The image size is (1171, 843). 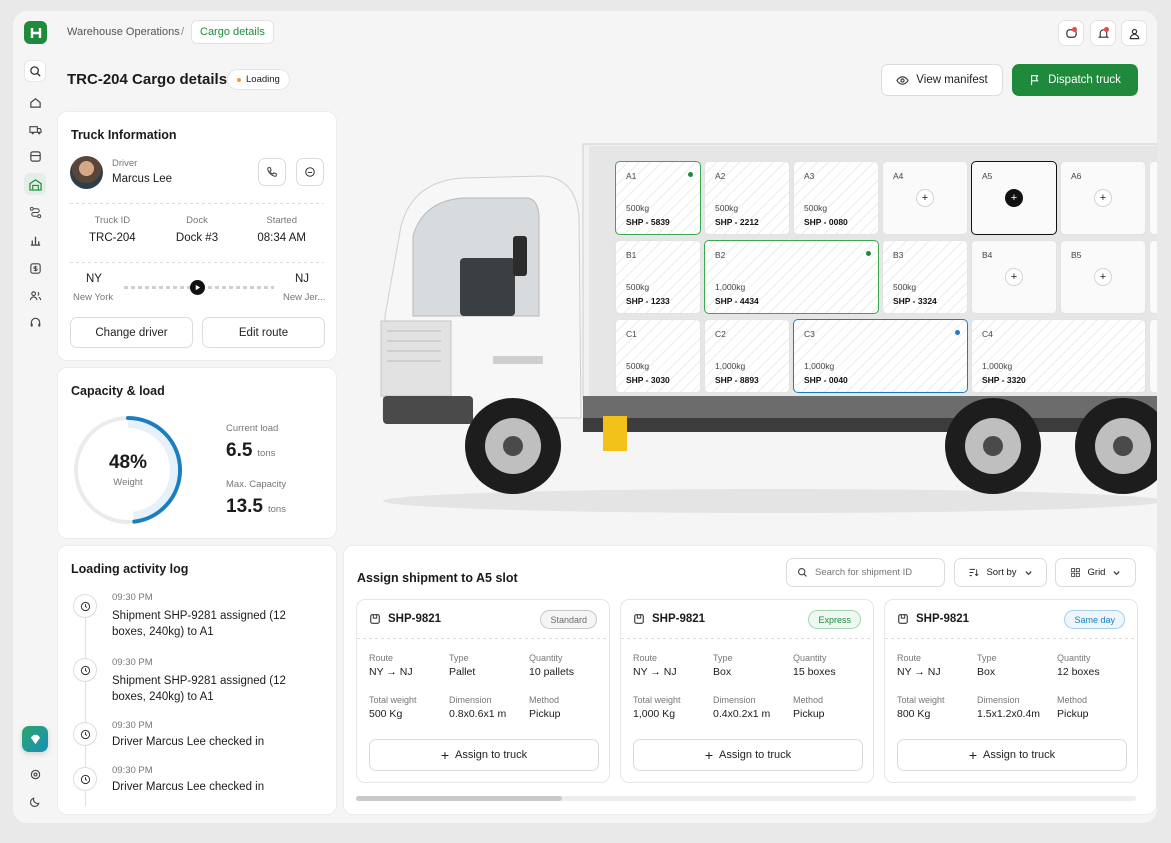 What do you see at coordinates (197, 287) in the screenshot?
I see `route-truck-marker` at bounding box center [197, 287].